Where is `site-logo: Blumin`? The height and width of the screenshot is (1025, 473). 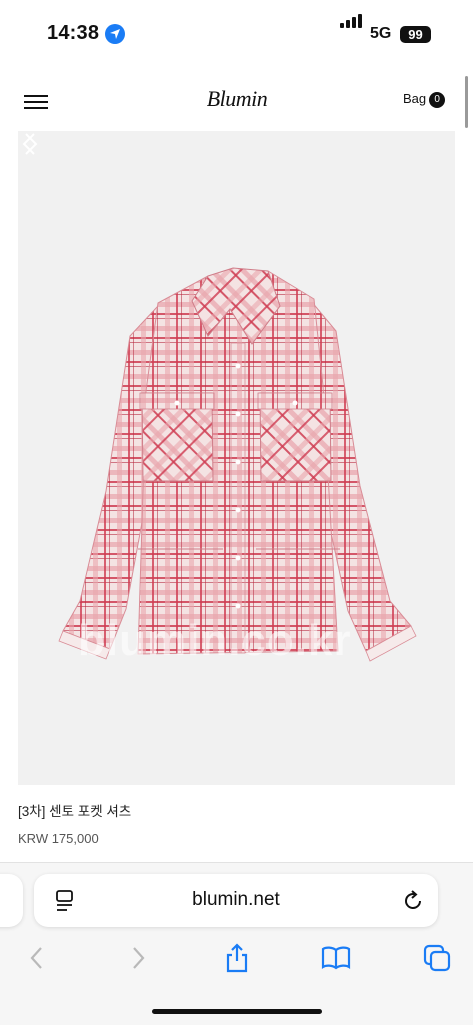 site-logo: Blumin is located at coordinates (237, 99).